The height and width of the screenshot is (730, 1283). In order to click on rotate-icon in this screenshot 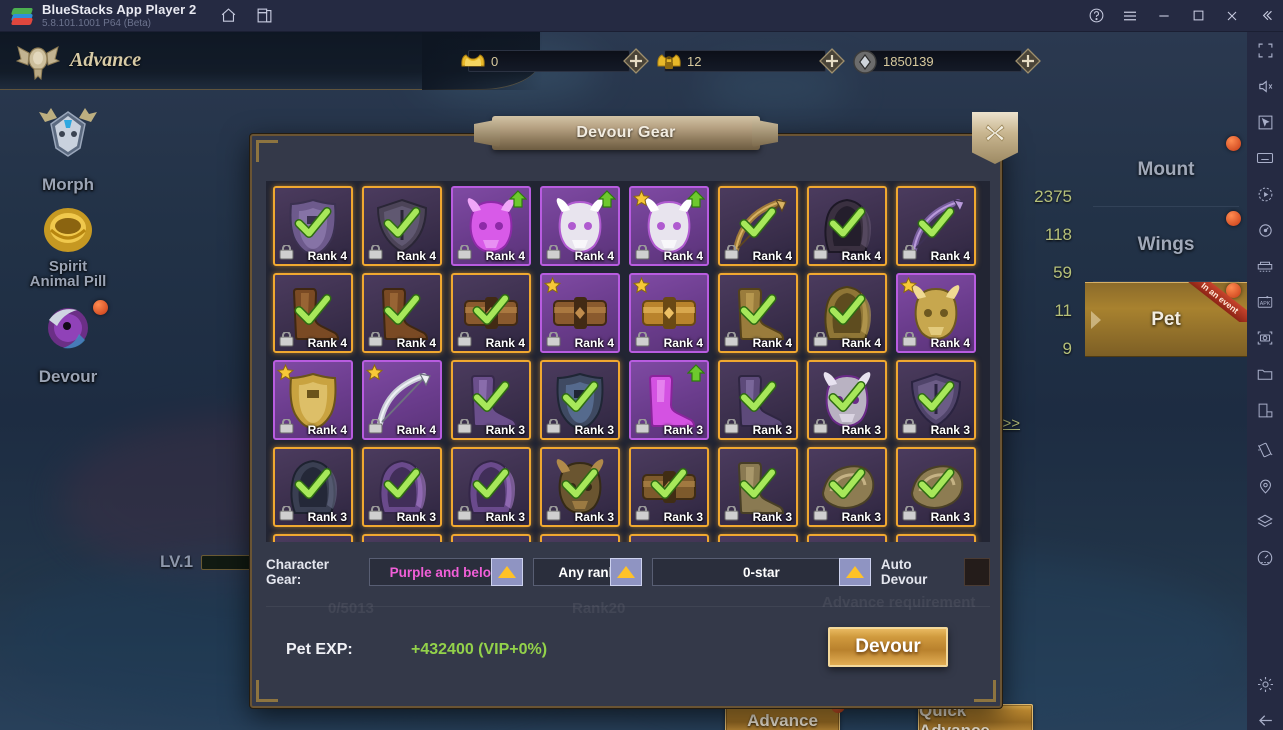, I will do `click(1265, 230)`.